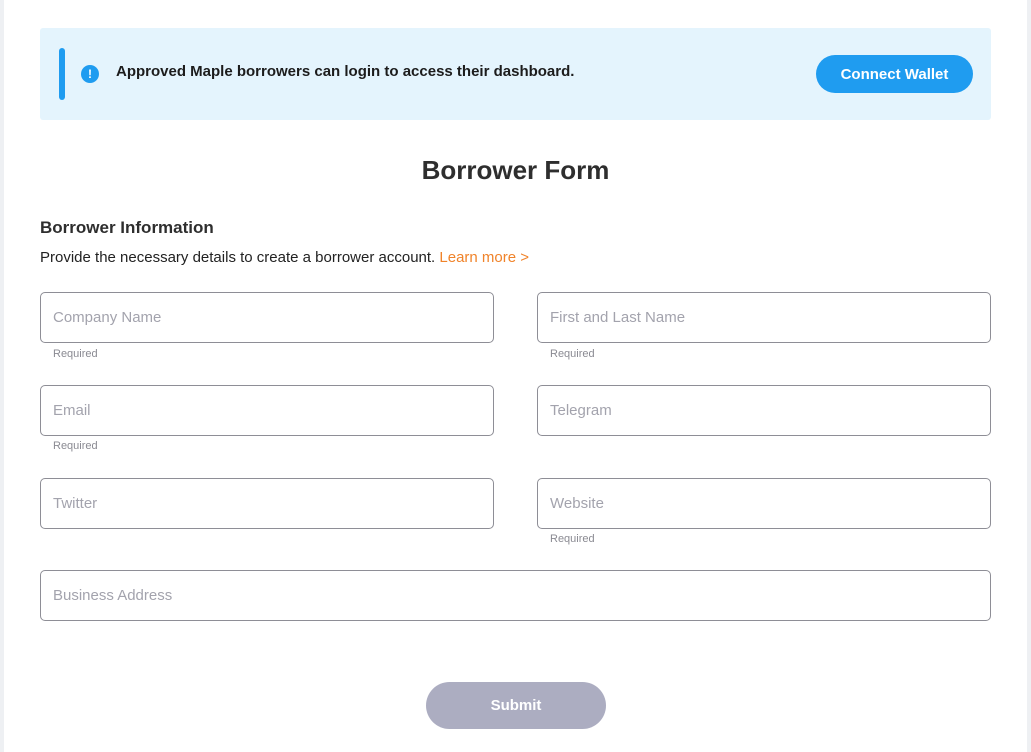 The width and height of the screenshot is (1031, 752). Describe the element at coordinates (484, 257) in the screenshot. I see `learn-more-link: Learn more >` at that location.